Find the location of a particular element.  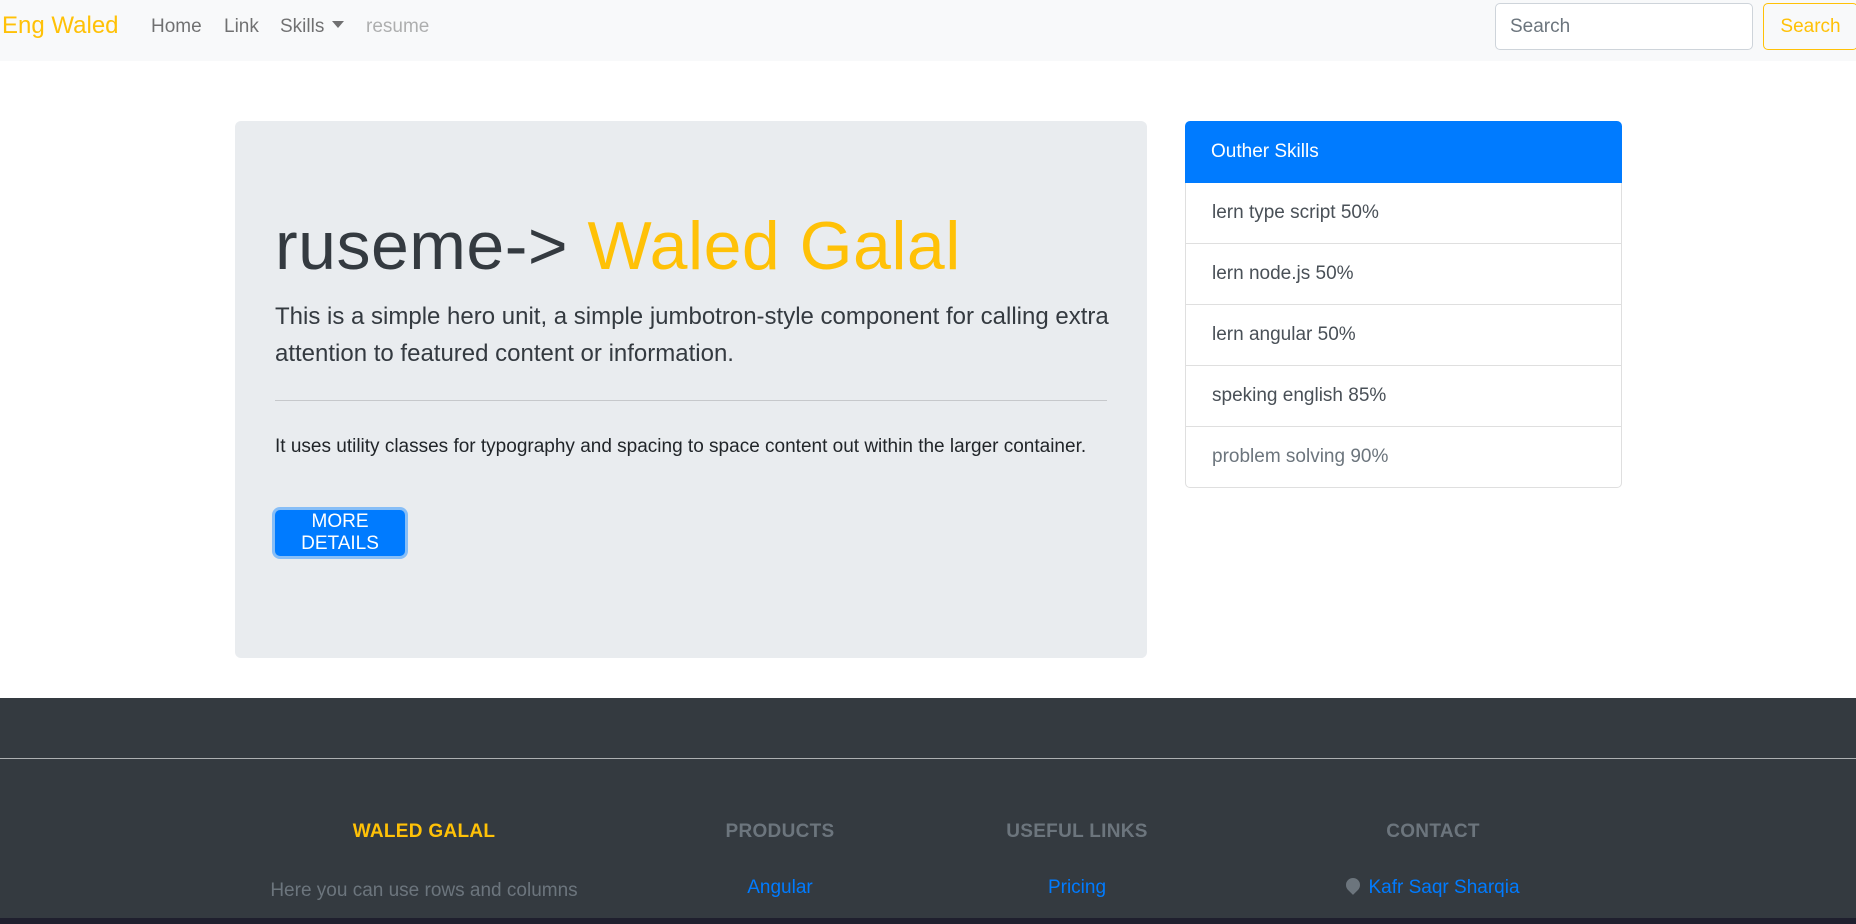

brand-link: Eng Waled is located at coordinates (60, 26).